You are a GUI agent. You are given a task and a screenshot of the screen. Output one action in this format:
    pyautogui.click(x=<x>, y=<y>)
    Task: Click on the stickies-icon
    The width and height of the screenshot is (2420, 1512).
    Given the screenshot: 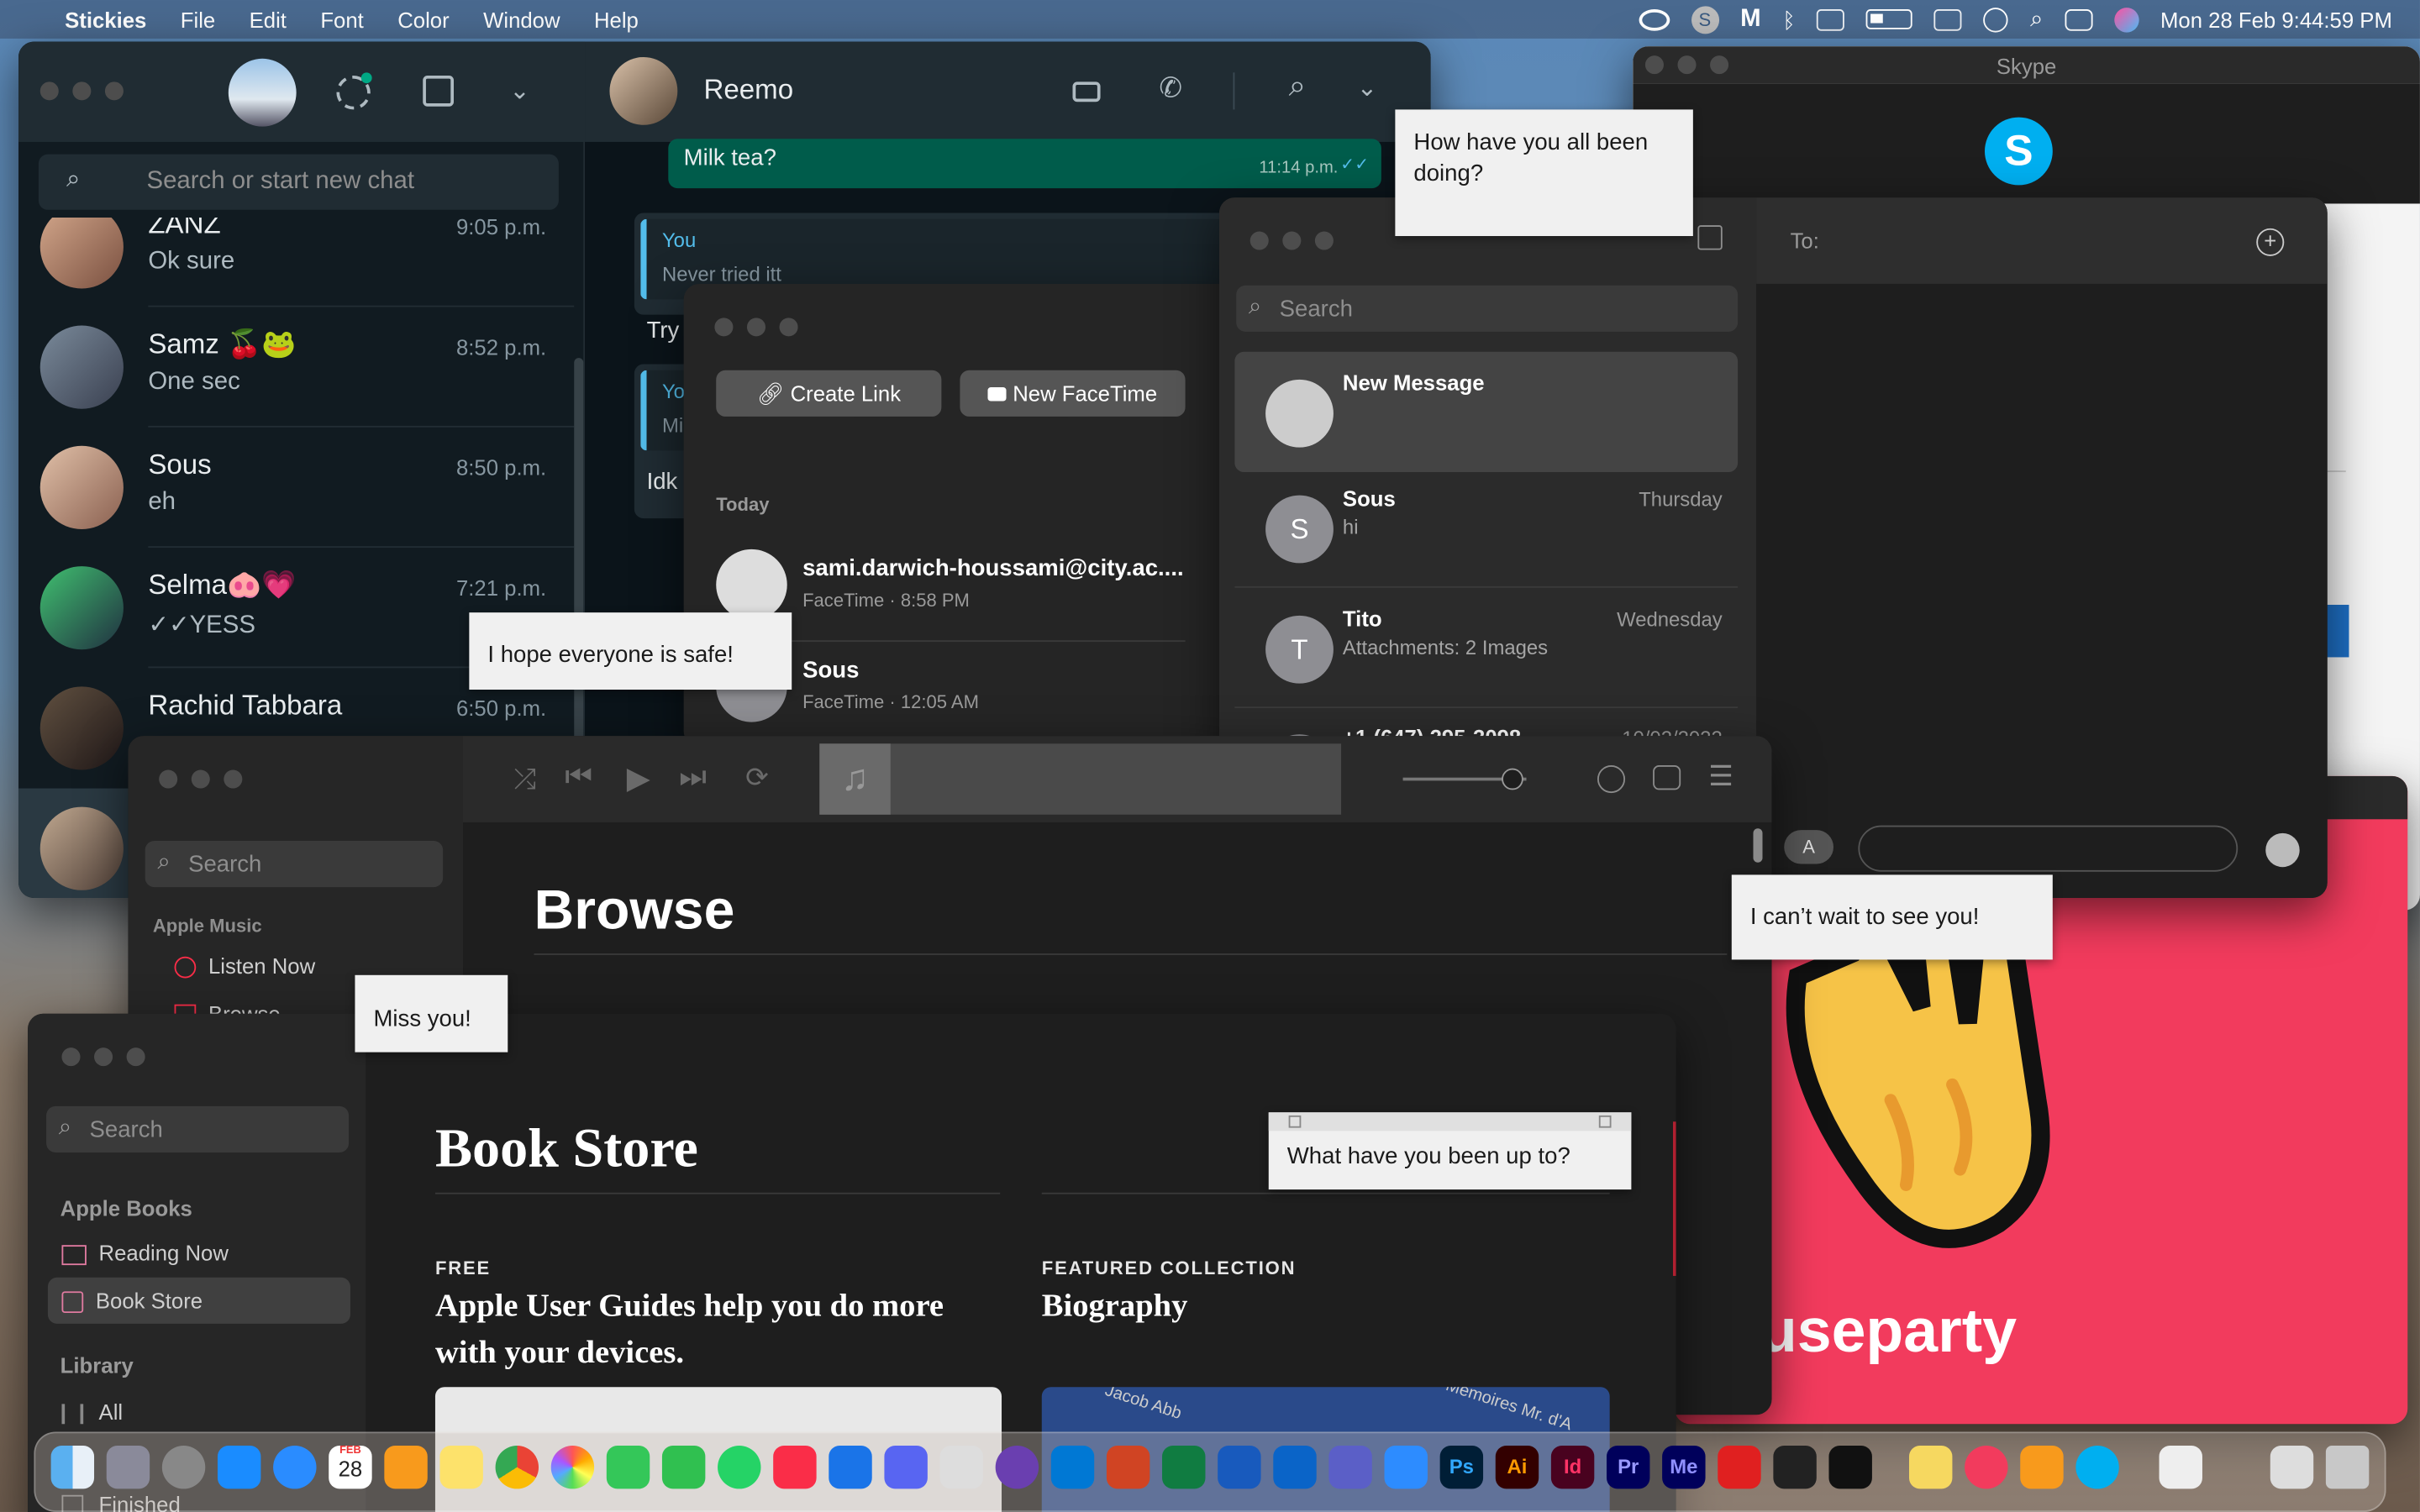 What is the action you would take?
    pyautogui.click(x=1930, y=1467)
    